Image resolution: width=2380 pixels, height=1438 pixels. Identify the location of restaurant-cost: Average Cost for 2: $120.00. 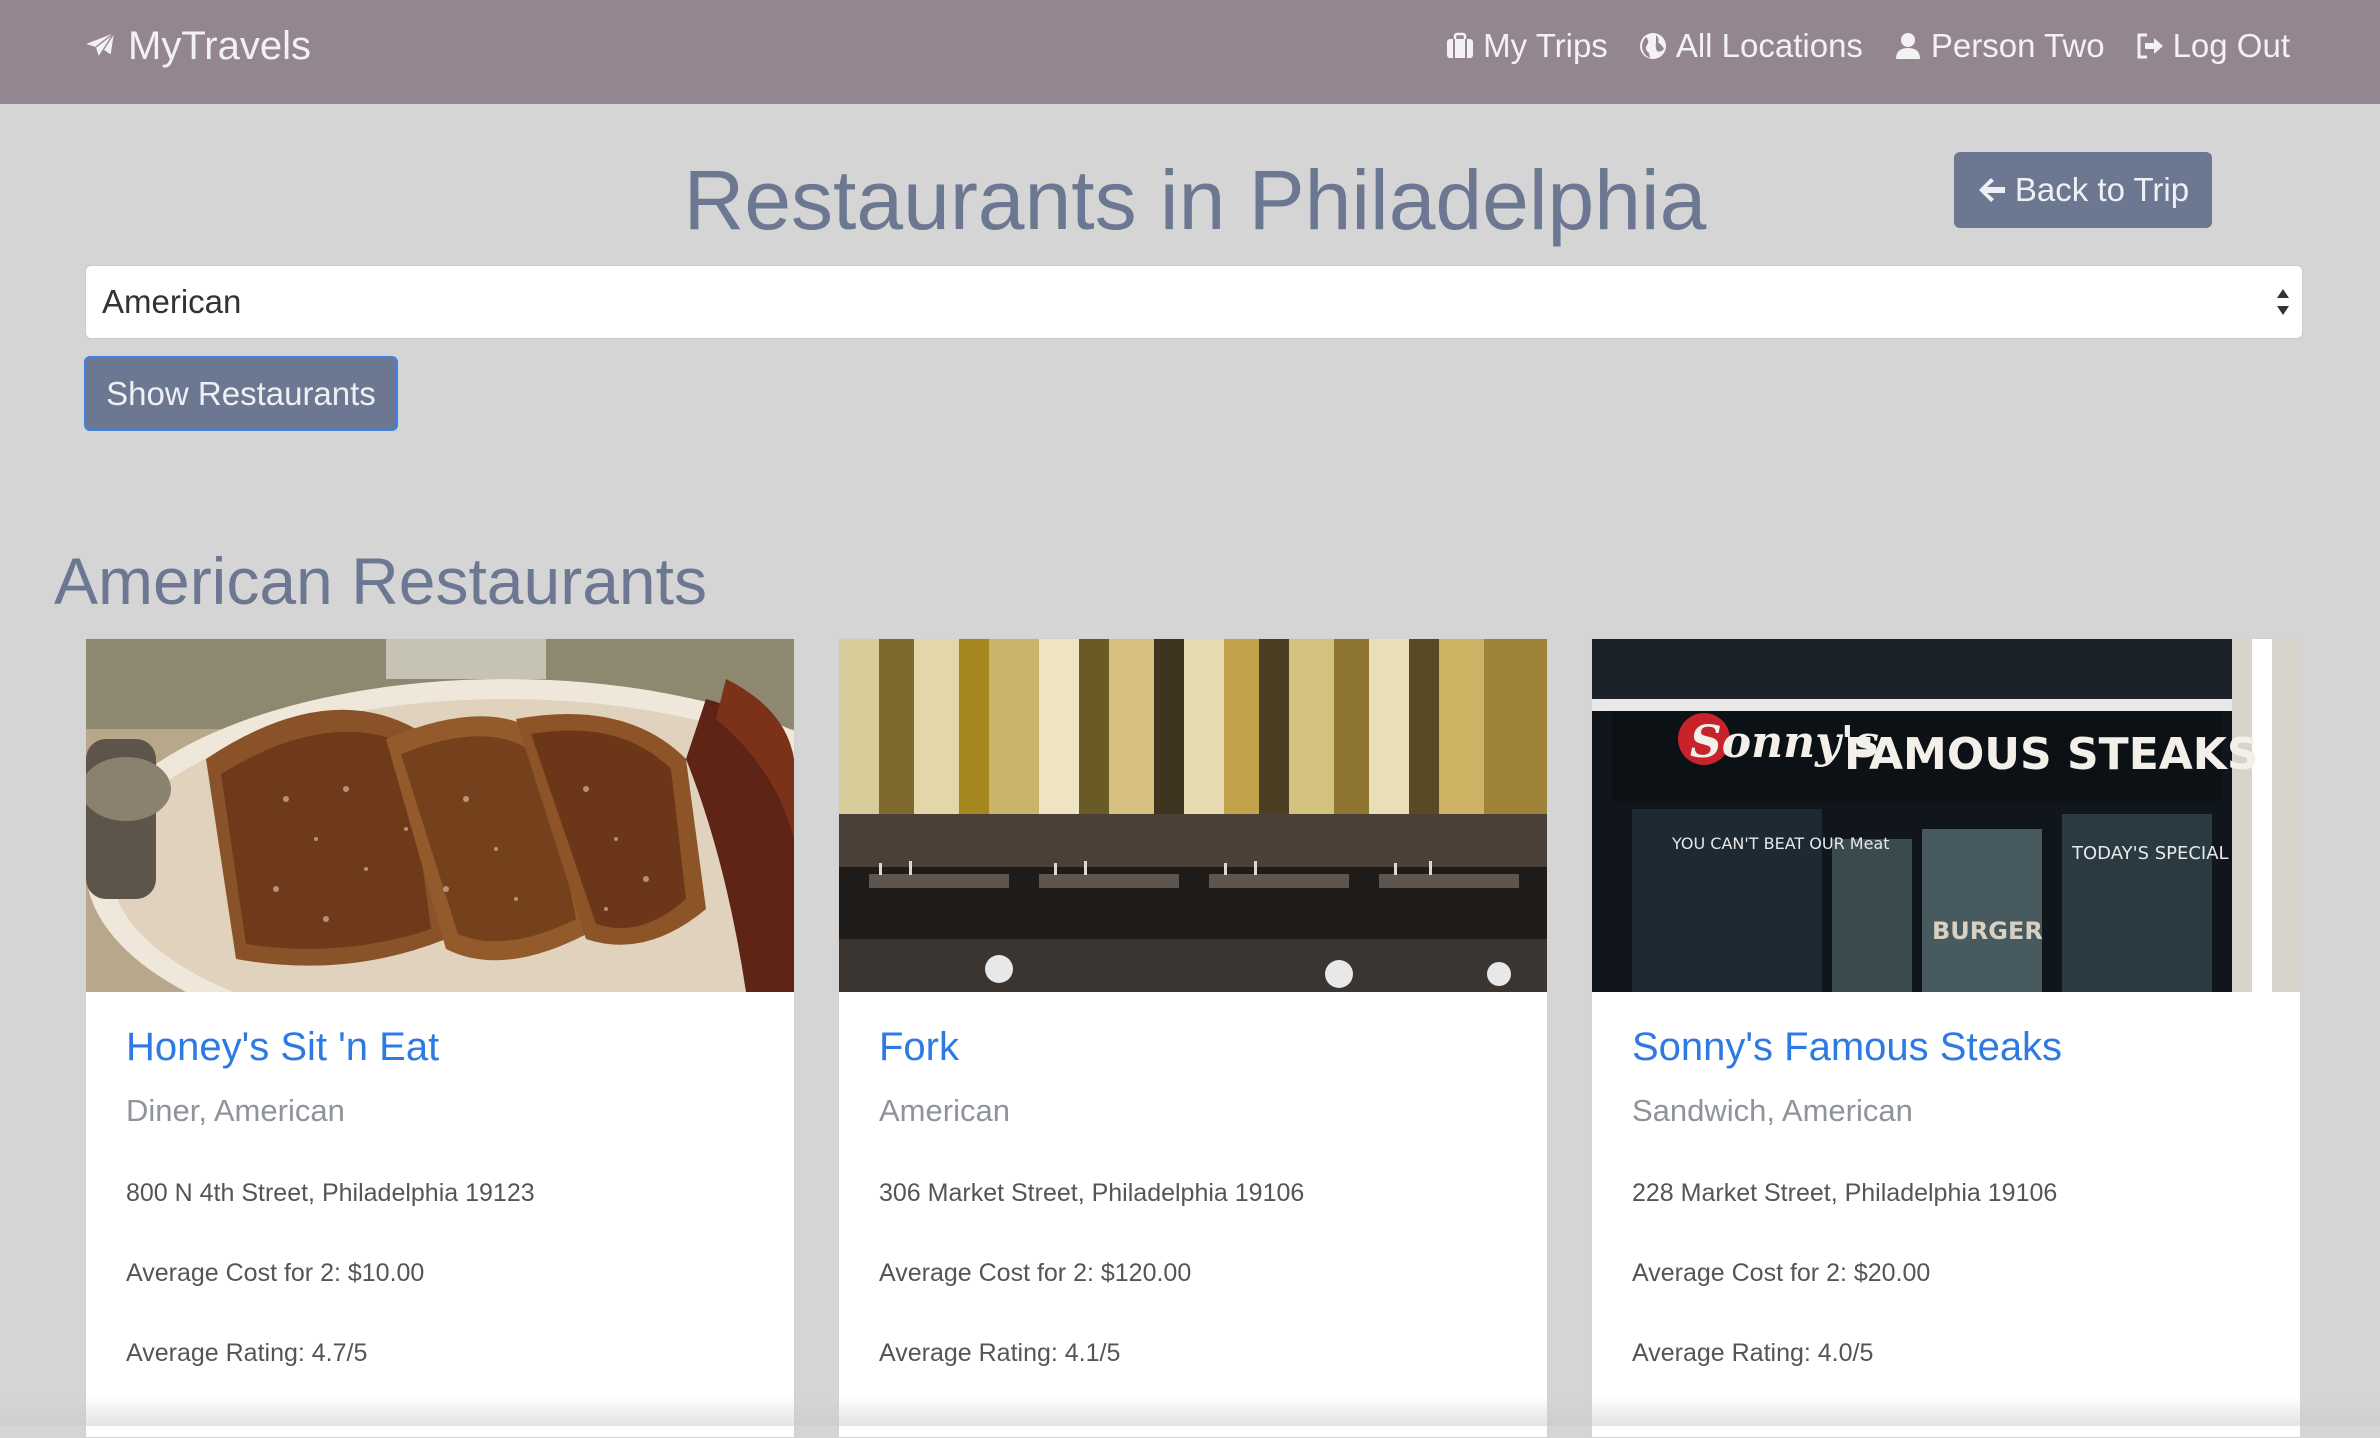
(1035, 1273).